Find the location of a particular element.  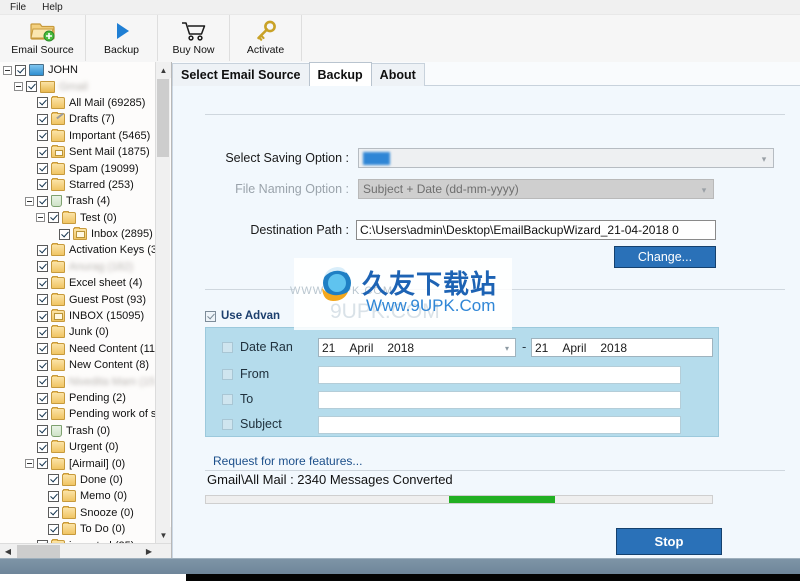

subject-input is located at coordinates (499, 425).